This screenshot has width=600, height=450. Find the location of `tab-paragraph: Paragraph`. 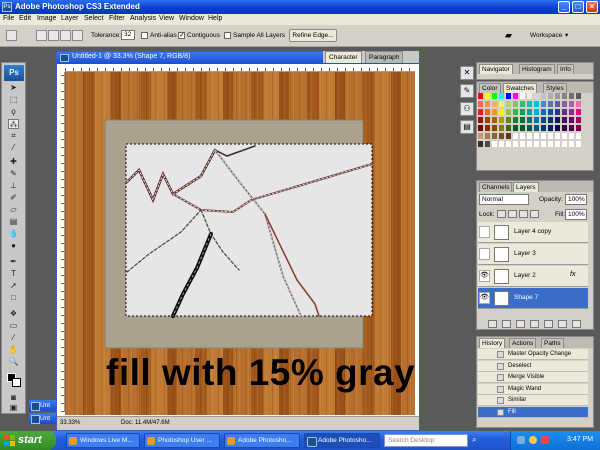

tab-paragraph: Paragraph is located at coordinates (384, 57).